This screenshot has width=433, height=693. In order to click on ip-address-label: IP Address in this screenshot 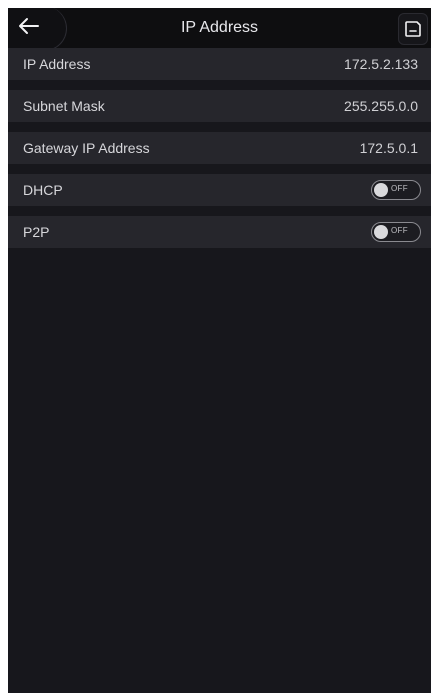, I will do `click(57, 64)`.